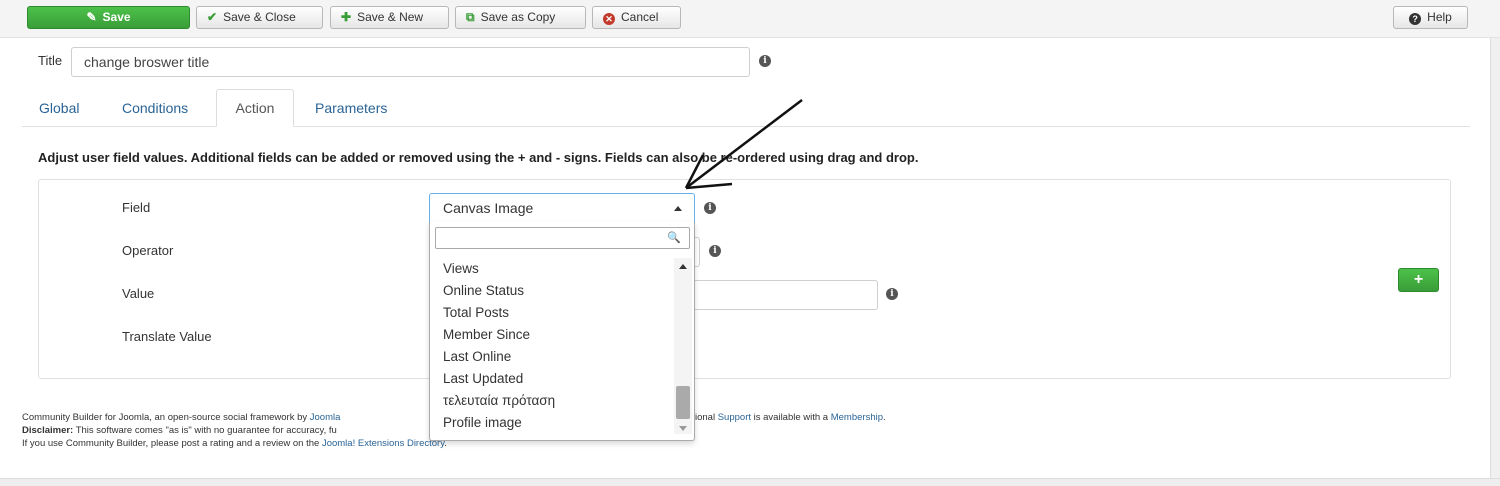 Image resolution: width=1500 pixels, height=486 pixels. What do you see at coordinates (552, 313) in the screenshot?
I see `dropdown-option: Total Posts` at bounding box center [552, 313].